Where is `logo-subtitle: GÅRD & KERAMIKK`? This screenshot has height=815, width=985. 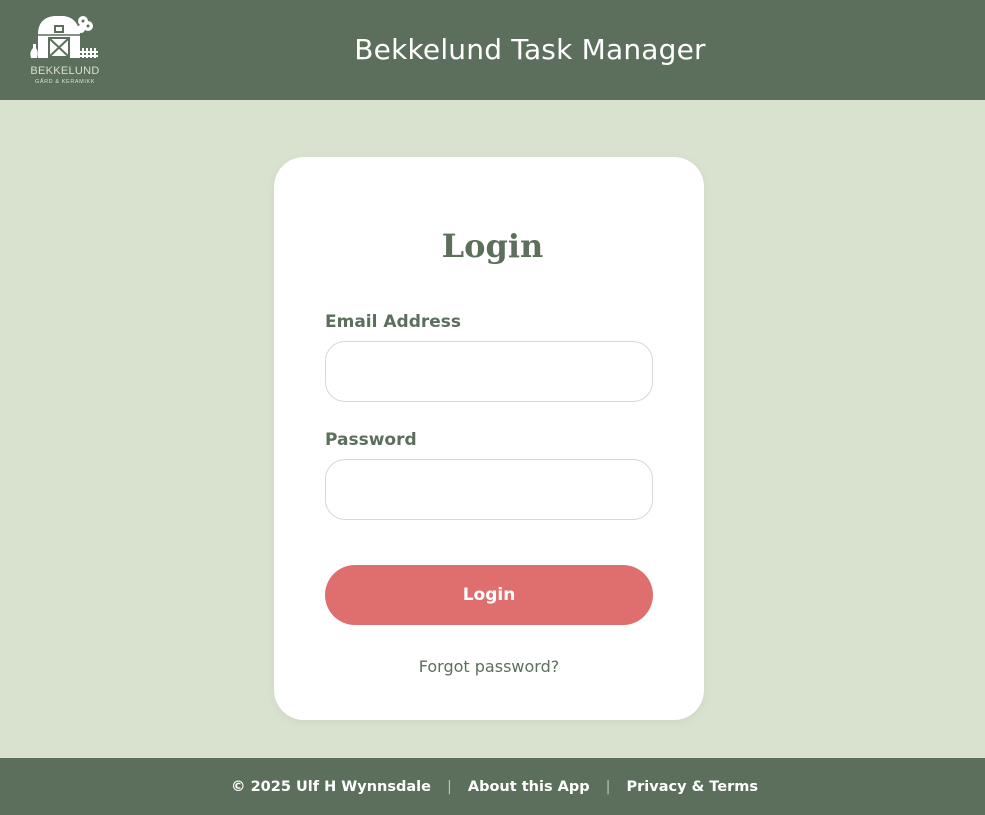
logo-subtitle: GÅRD & KERAMIKK is located at coordinates (65, 82).